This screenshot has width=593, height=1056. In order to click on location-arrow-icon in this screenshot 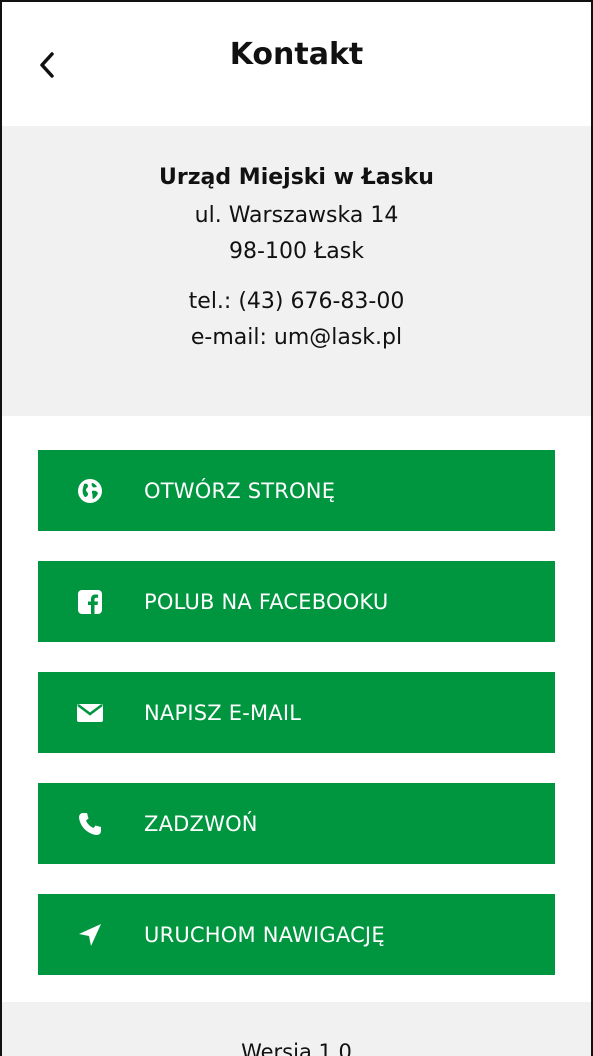, I will do `click(90, 935)`.